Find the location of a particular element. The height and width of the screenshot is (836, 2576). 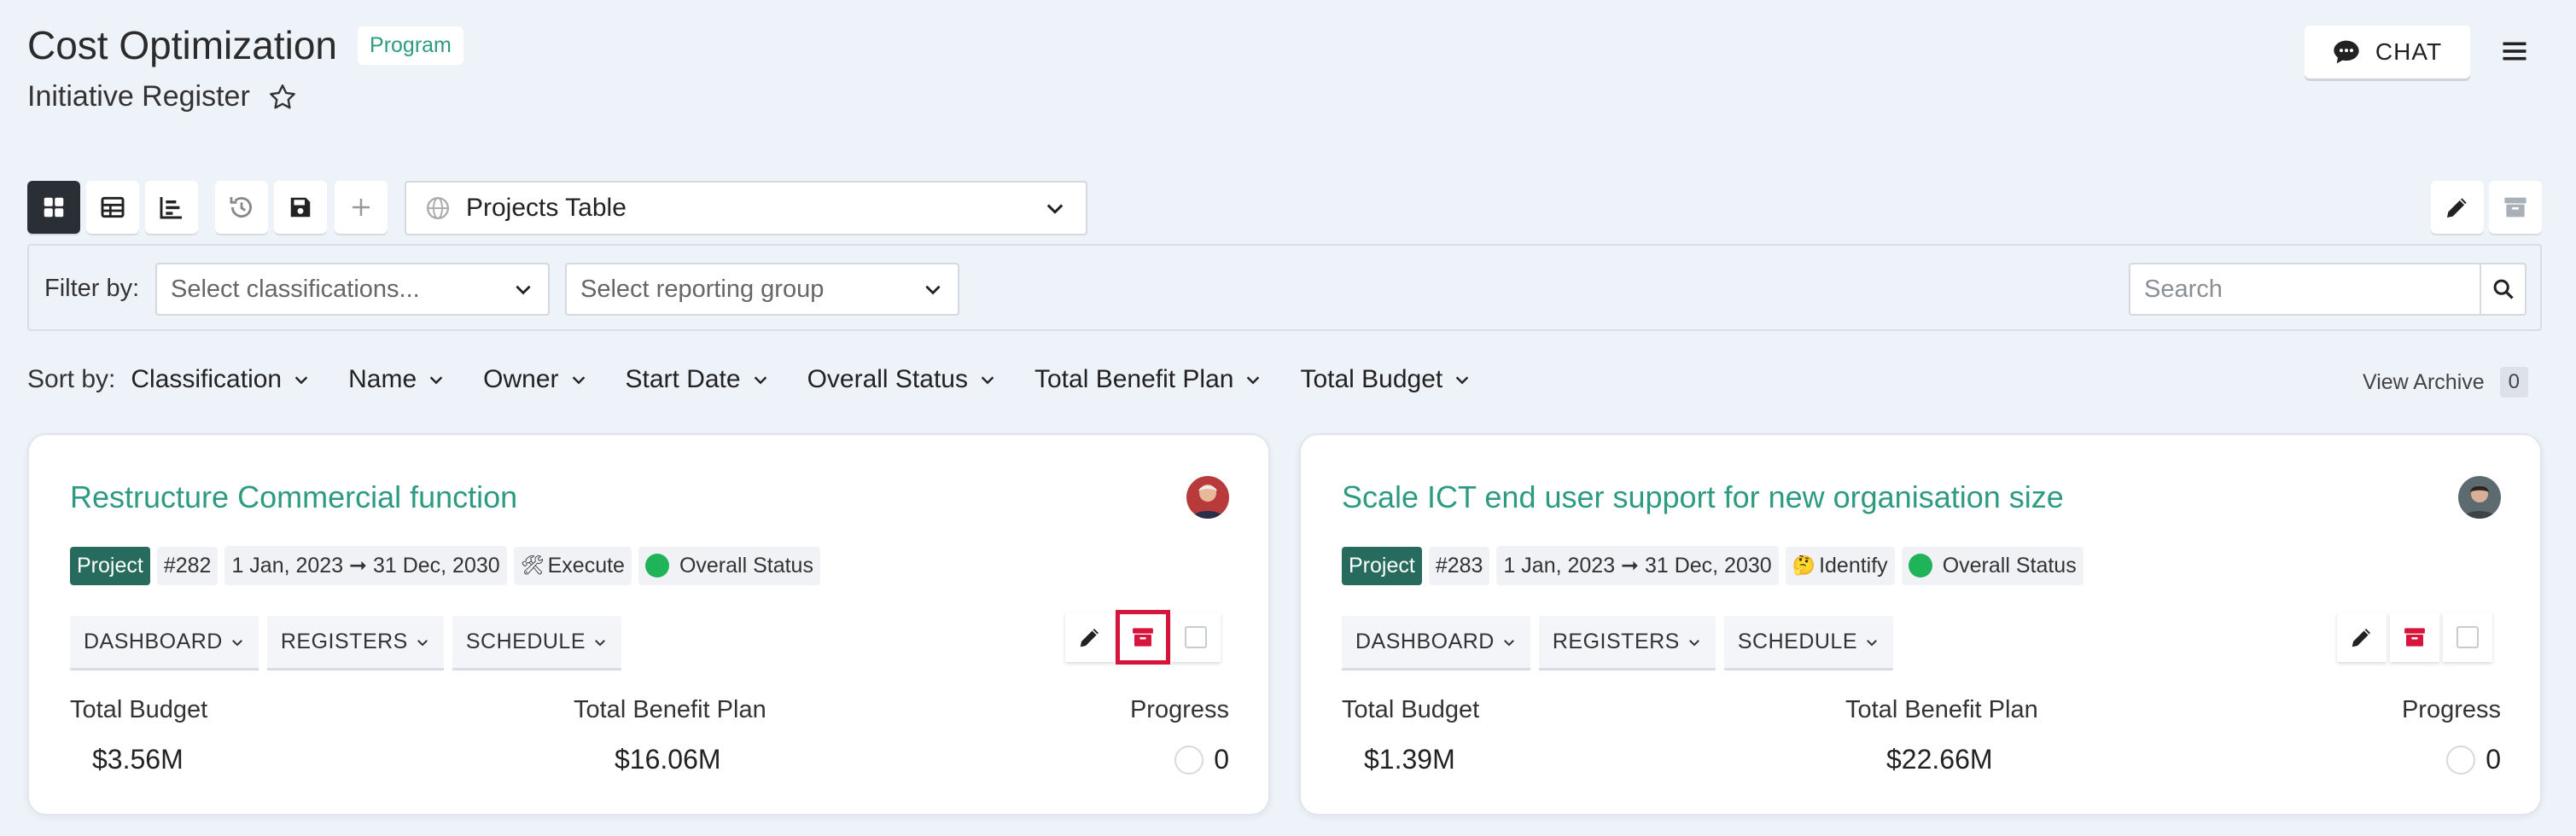

sort-start-date: Start Date is located at coordinates (698, 379).